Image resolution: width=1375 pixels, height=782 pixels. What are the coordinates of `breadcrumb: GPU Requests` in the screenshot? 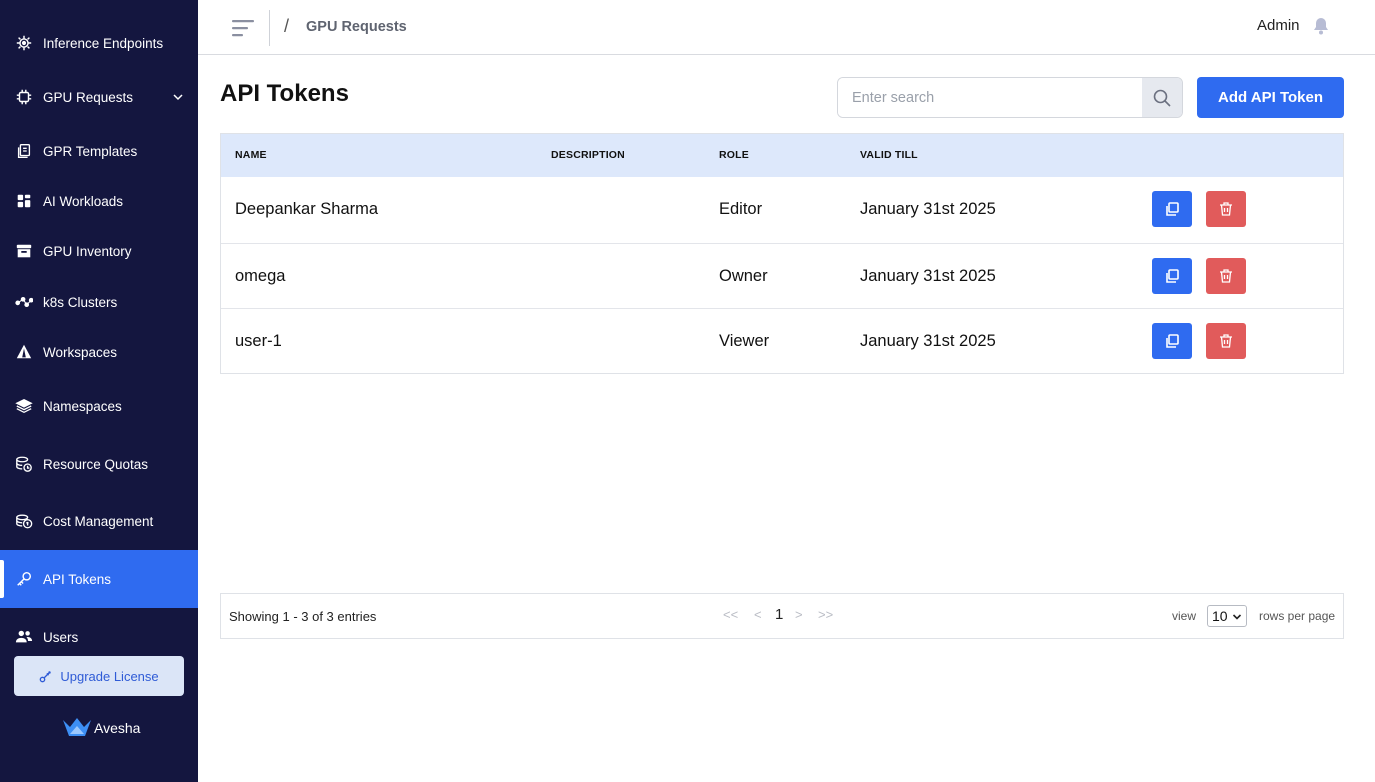 It's located at (356, 27).